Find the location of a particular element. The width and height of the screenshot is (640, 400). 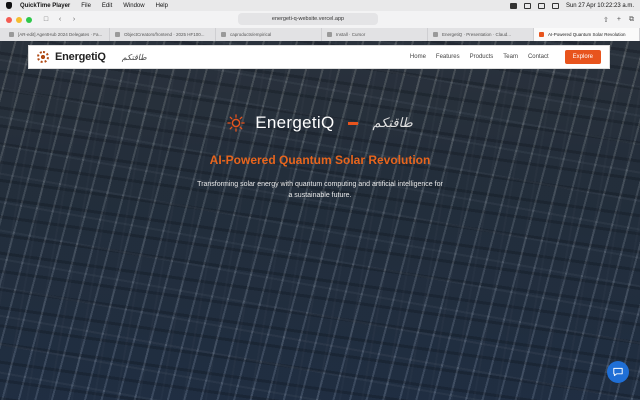

menubar-clock: Sun 27 Apr 10:22:23 a.m. is located at coordinates (600, 6).